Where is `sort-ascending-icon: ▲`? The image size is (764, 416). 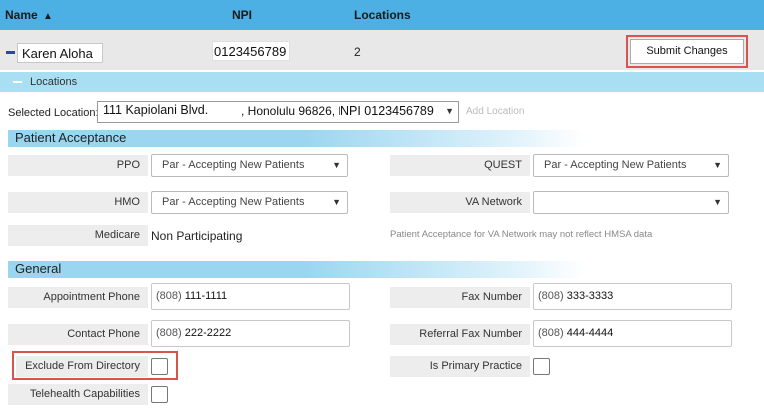
sort-ascending-icon: ▲ is located at coordinates (48, 16).